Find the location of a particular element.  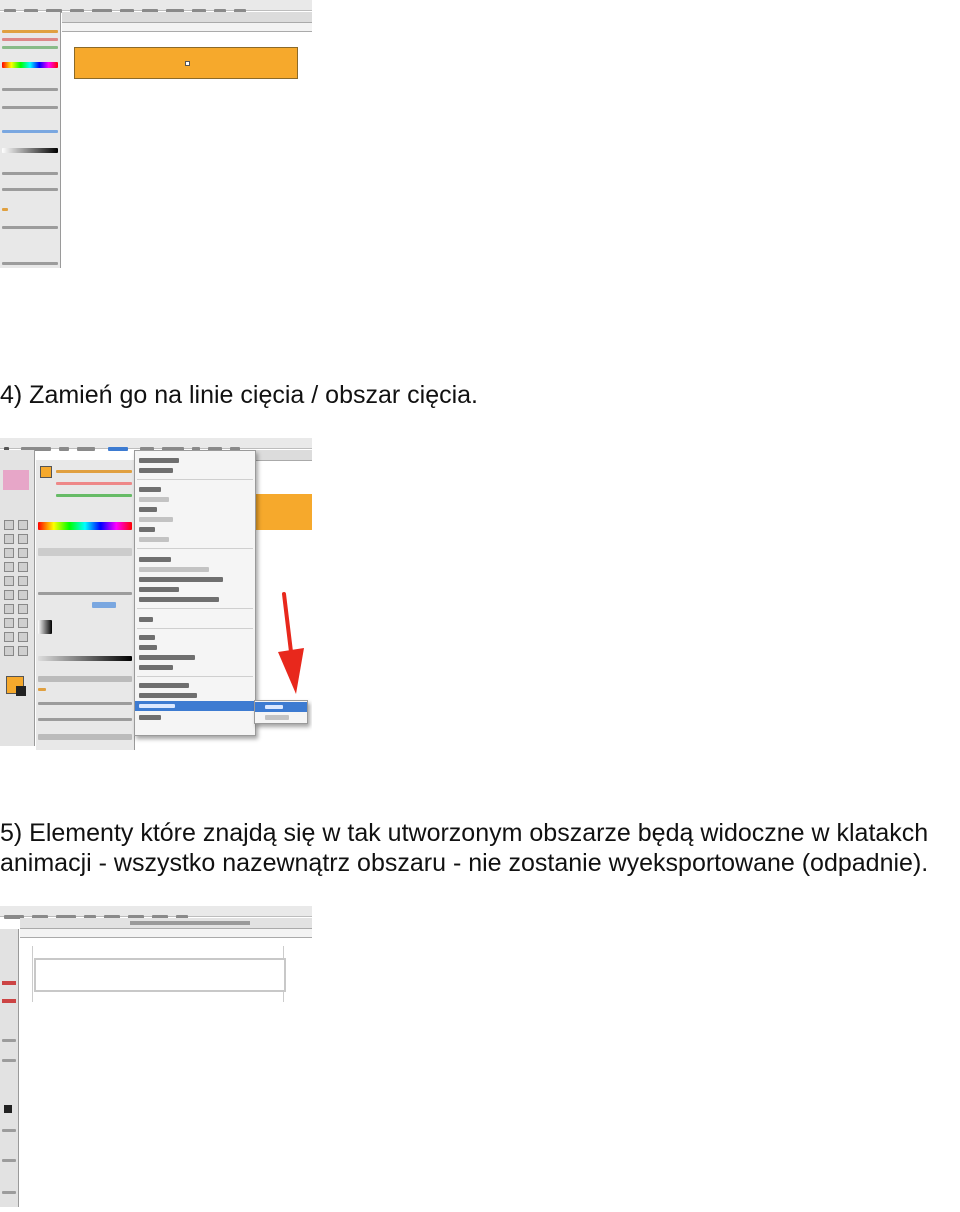

orange-rectangle is located at coordinates (186, 63).